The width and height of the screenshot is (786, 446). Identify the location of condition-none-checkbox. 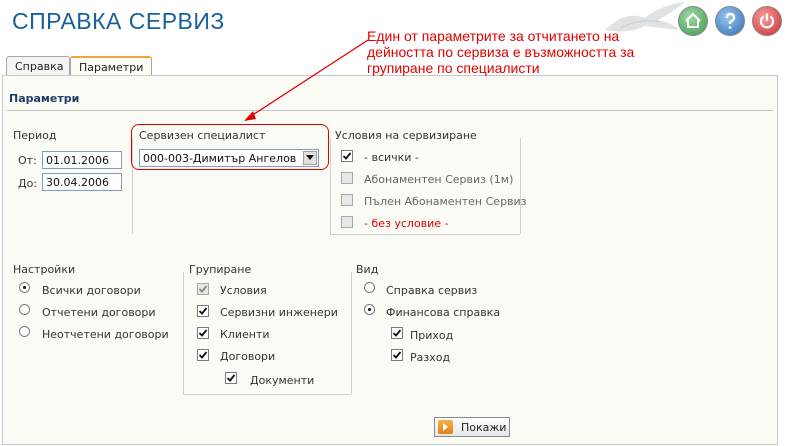
(347, 222).